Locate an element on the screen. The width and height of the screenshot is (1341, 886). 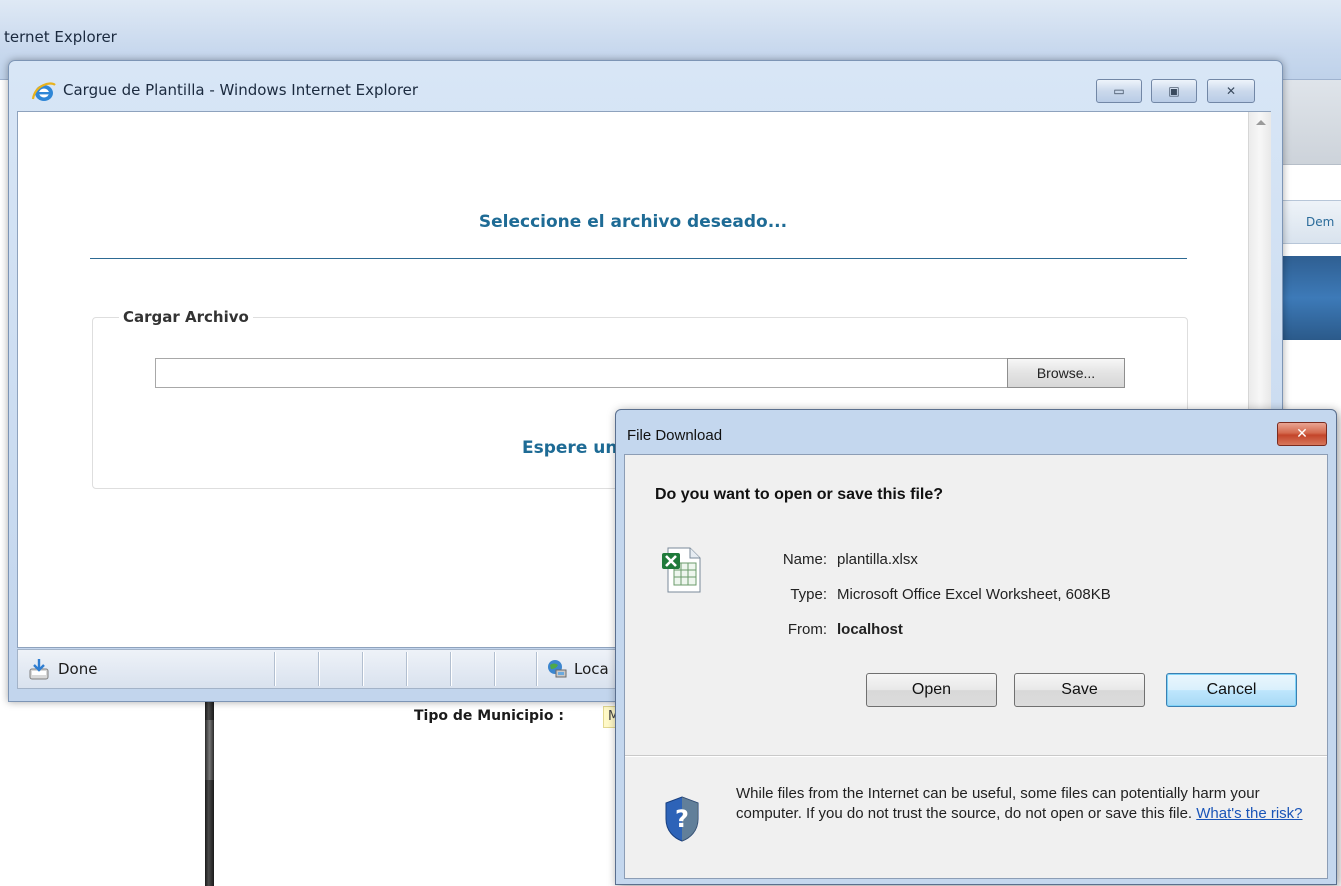
dialog-title: File Download is located at coordinates (675, 435).